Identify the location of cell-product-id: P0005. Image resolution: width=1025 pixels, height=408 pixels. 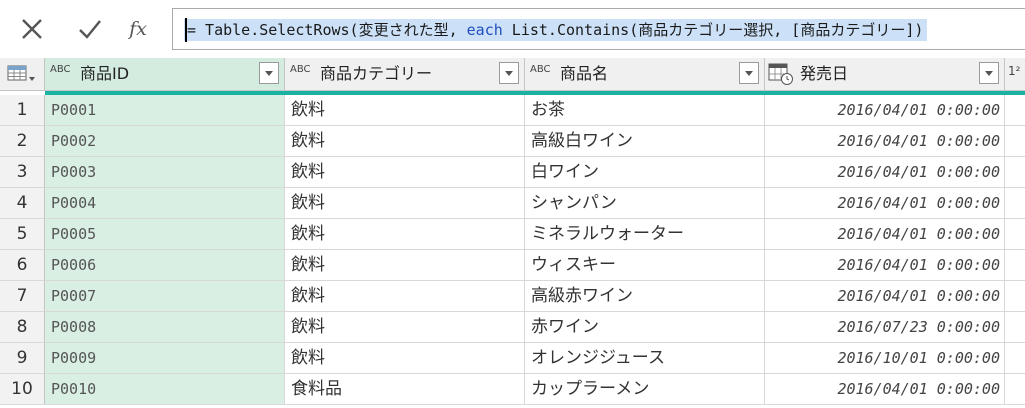
(165, 234).